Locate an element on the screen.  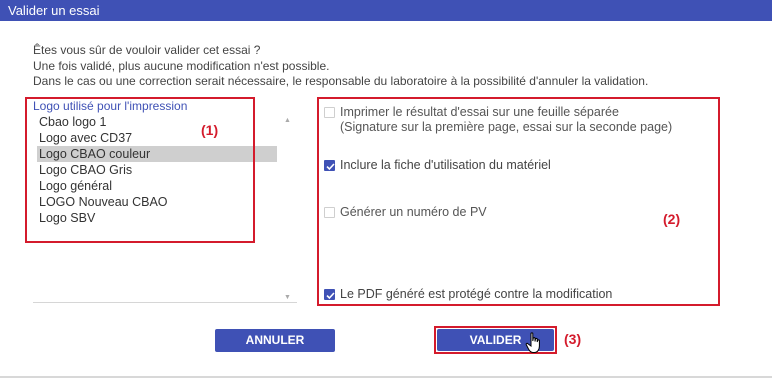
include-equipment-checkbox is located at coordinates (329, 165).